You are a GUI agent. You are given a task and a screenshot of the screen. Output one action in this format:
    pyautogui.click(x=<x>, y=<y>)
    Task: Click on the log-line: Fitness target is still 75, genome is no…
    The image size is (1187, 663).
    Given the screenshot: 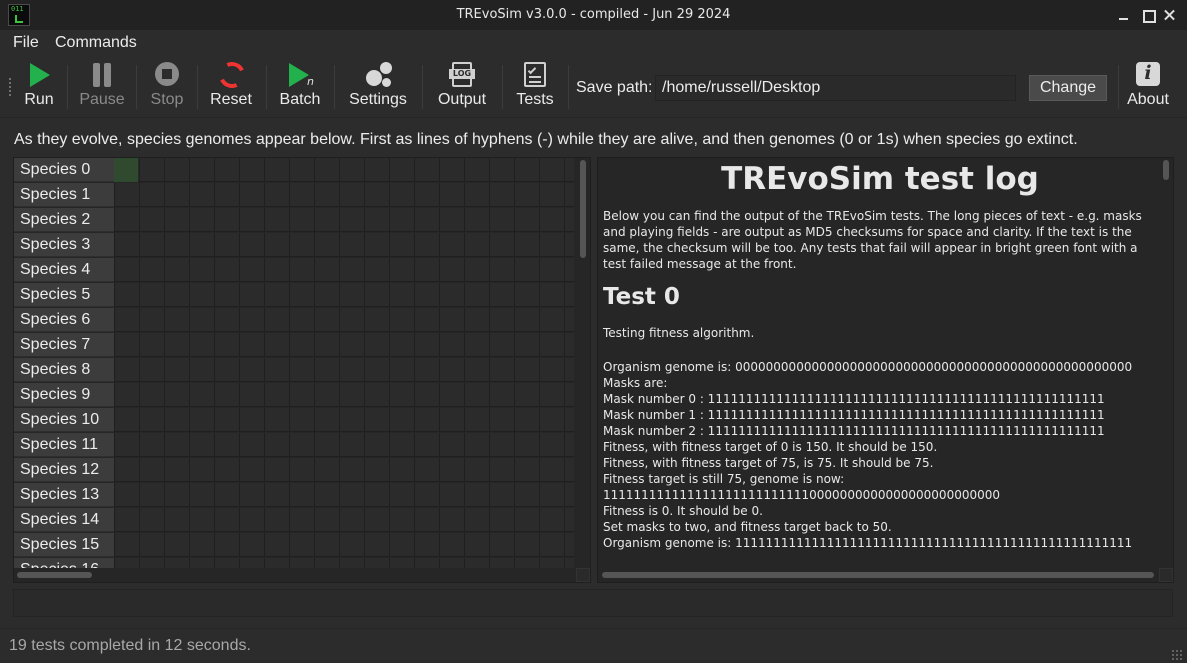 What is the action you would take?
    pyautogui.click(x=724, y=479)
    